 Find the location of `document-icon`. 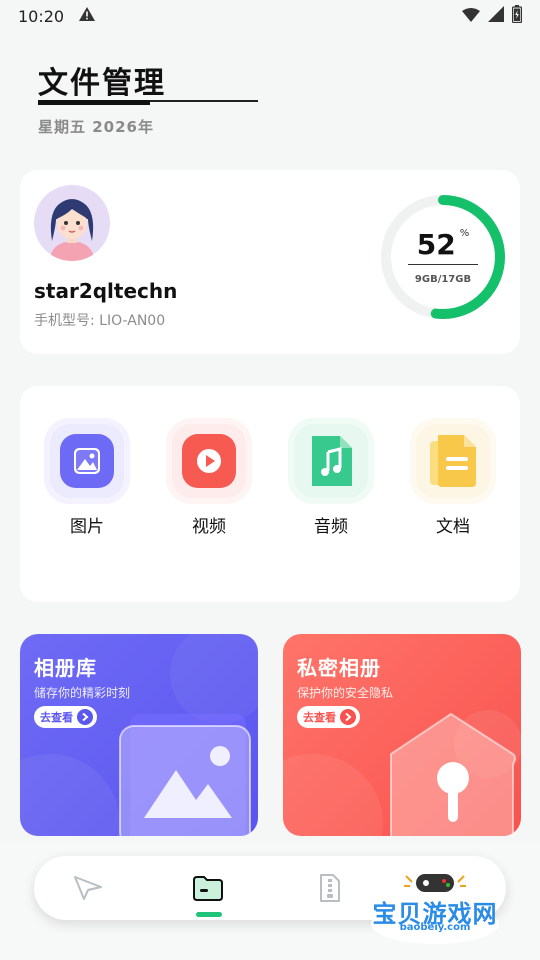

document-icon is located at coordinates (453, 461).